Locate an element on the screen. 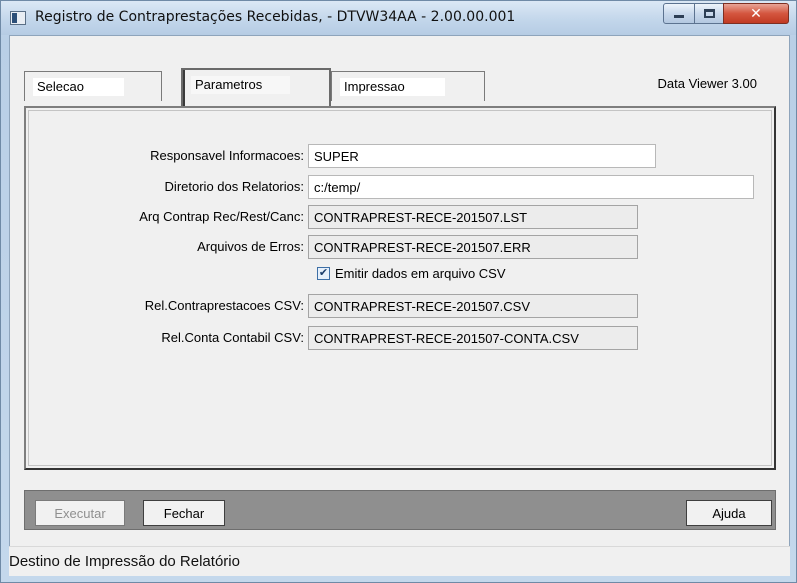  diretorio-input: c:/temp/ is located at coordinates (531, 187).